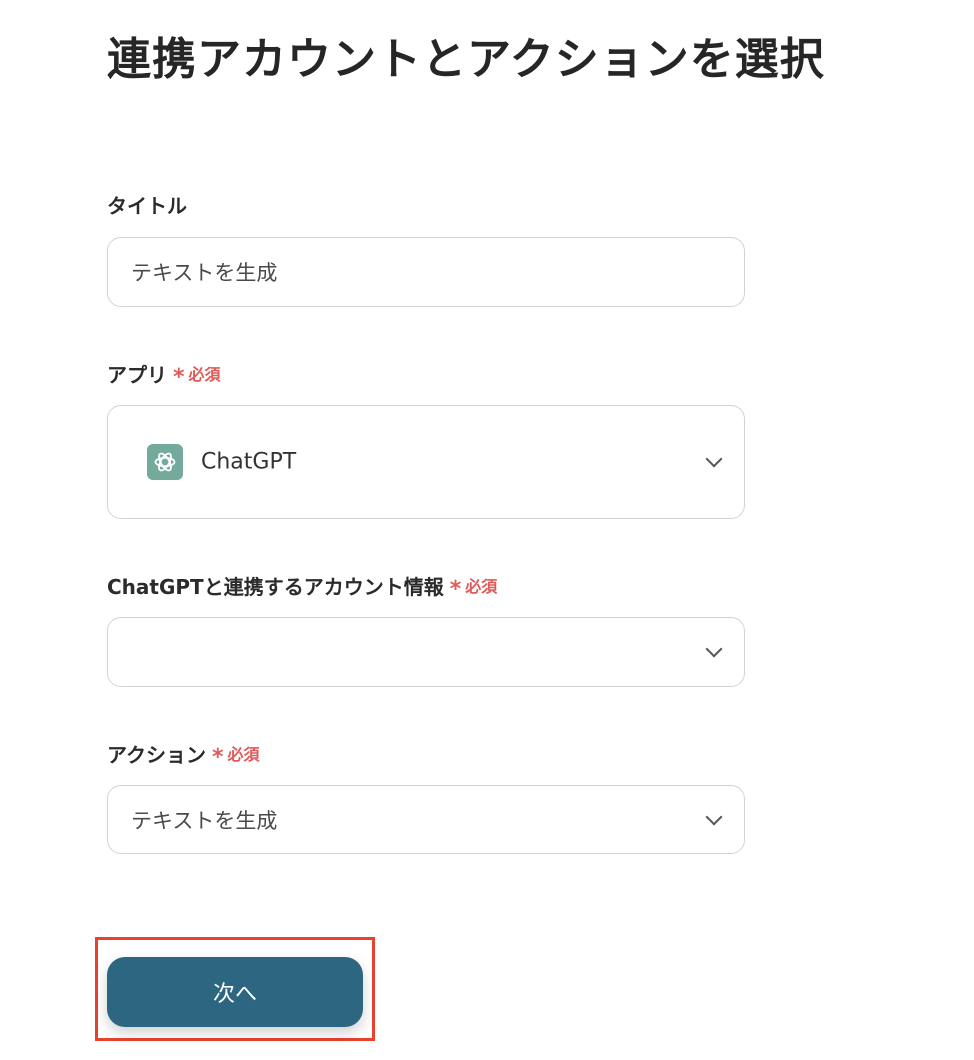  I want to click on chatgpt-logo-icon, so click(165, 462).